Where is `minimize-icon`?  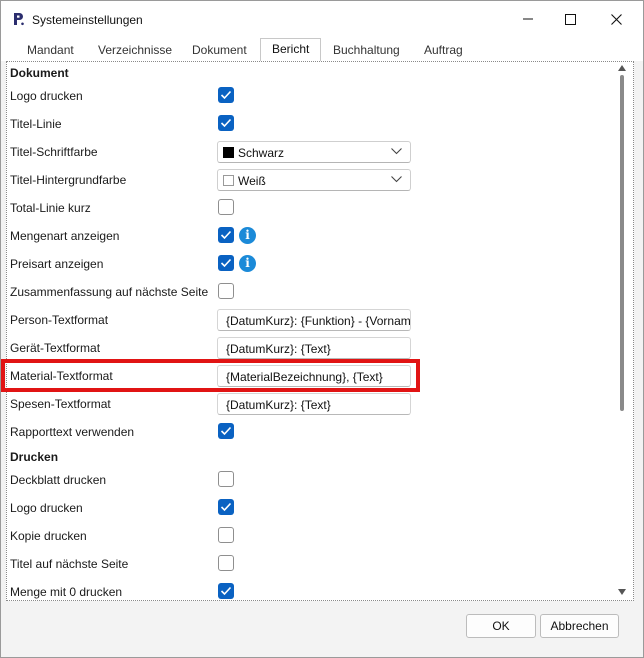
minimize-icon is located at coordinates (528, 19).